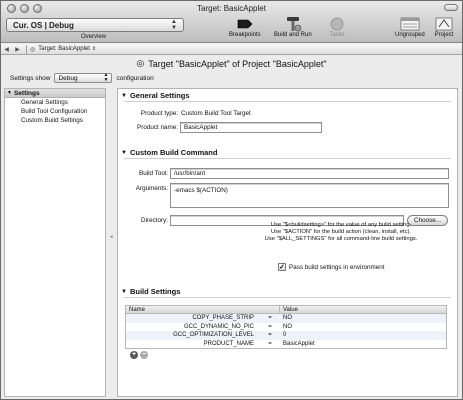 The image size is (463, 400). I want to click on breakpoints-label: Breakpoints, so click(245, 35).